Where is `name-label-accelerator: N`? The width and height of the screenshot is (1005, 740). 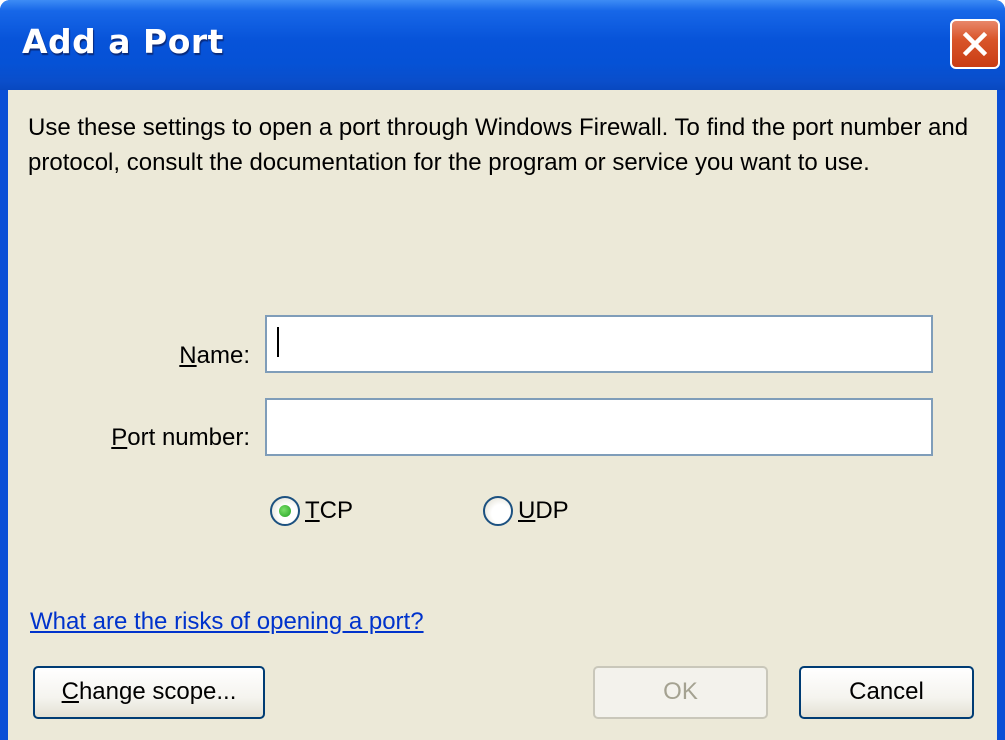
name-label-accelerator: N is located at coordinates (188, 355).